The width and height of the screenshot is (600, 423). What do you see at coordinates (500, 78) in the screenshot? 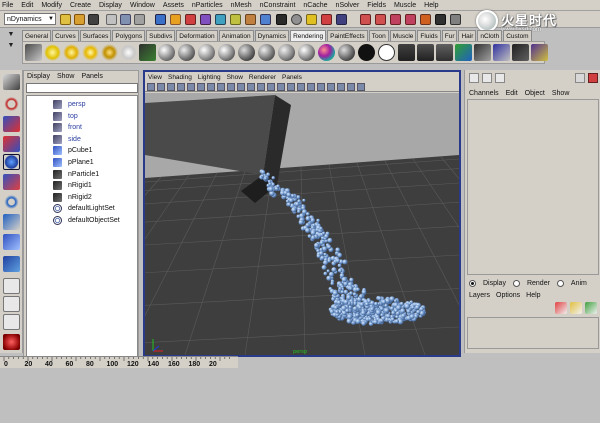
I see `tool-settings-icon` at bounding box center [500, 78].